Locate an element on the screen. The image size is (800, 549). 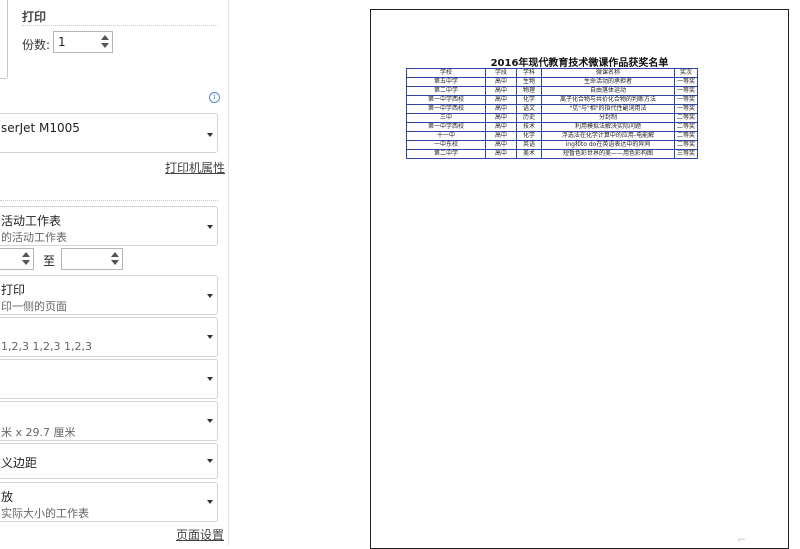
orientation-select is located at coordinates (109, 379).